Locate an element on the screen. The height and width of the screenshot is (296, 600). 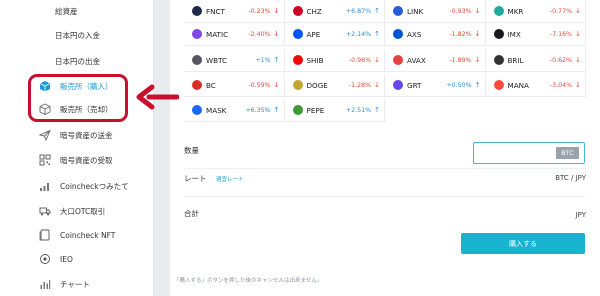
sidebar-item-jpy-withdraw: 日本円の出金 is located at coordinates (77, 61).